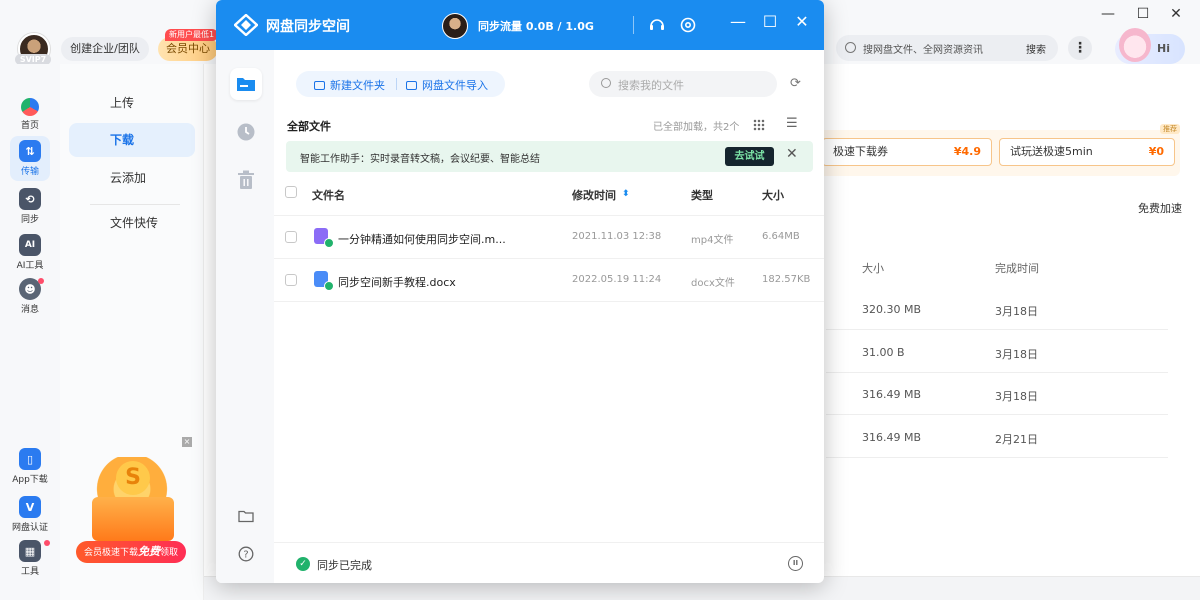  I want to click on table-row: 320.30 MB 3月18日, so click(997, 308).